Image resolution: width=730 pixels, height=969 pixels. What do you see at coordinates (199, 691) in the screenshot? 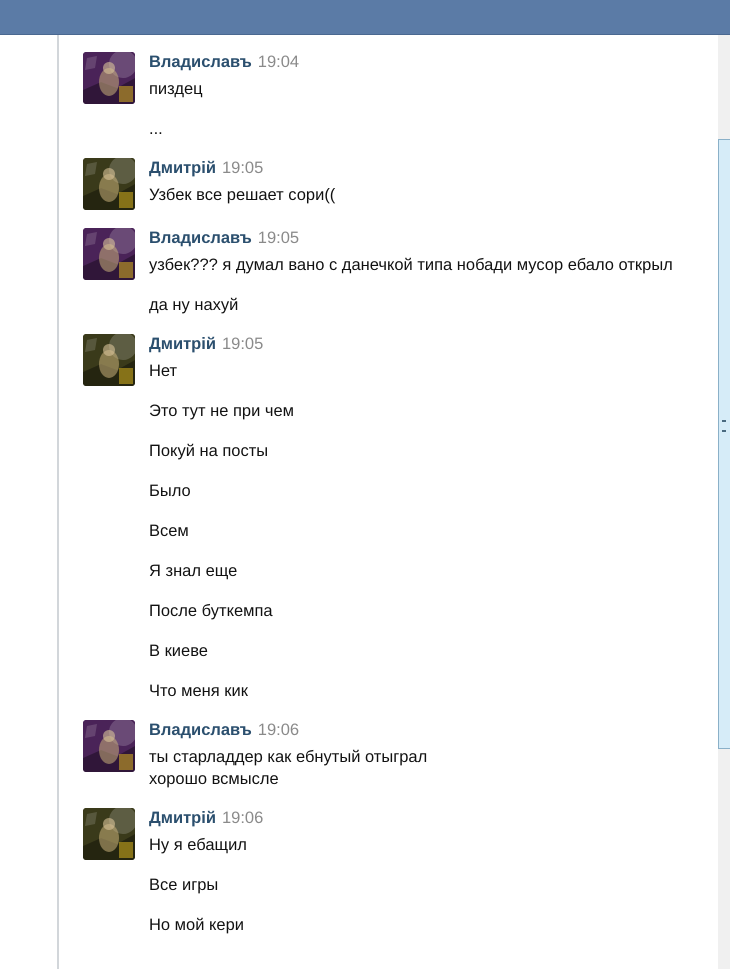
I see `message-text: Что меня кик` at bounding box center [199, 691].